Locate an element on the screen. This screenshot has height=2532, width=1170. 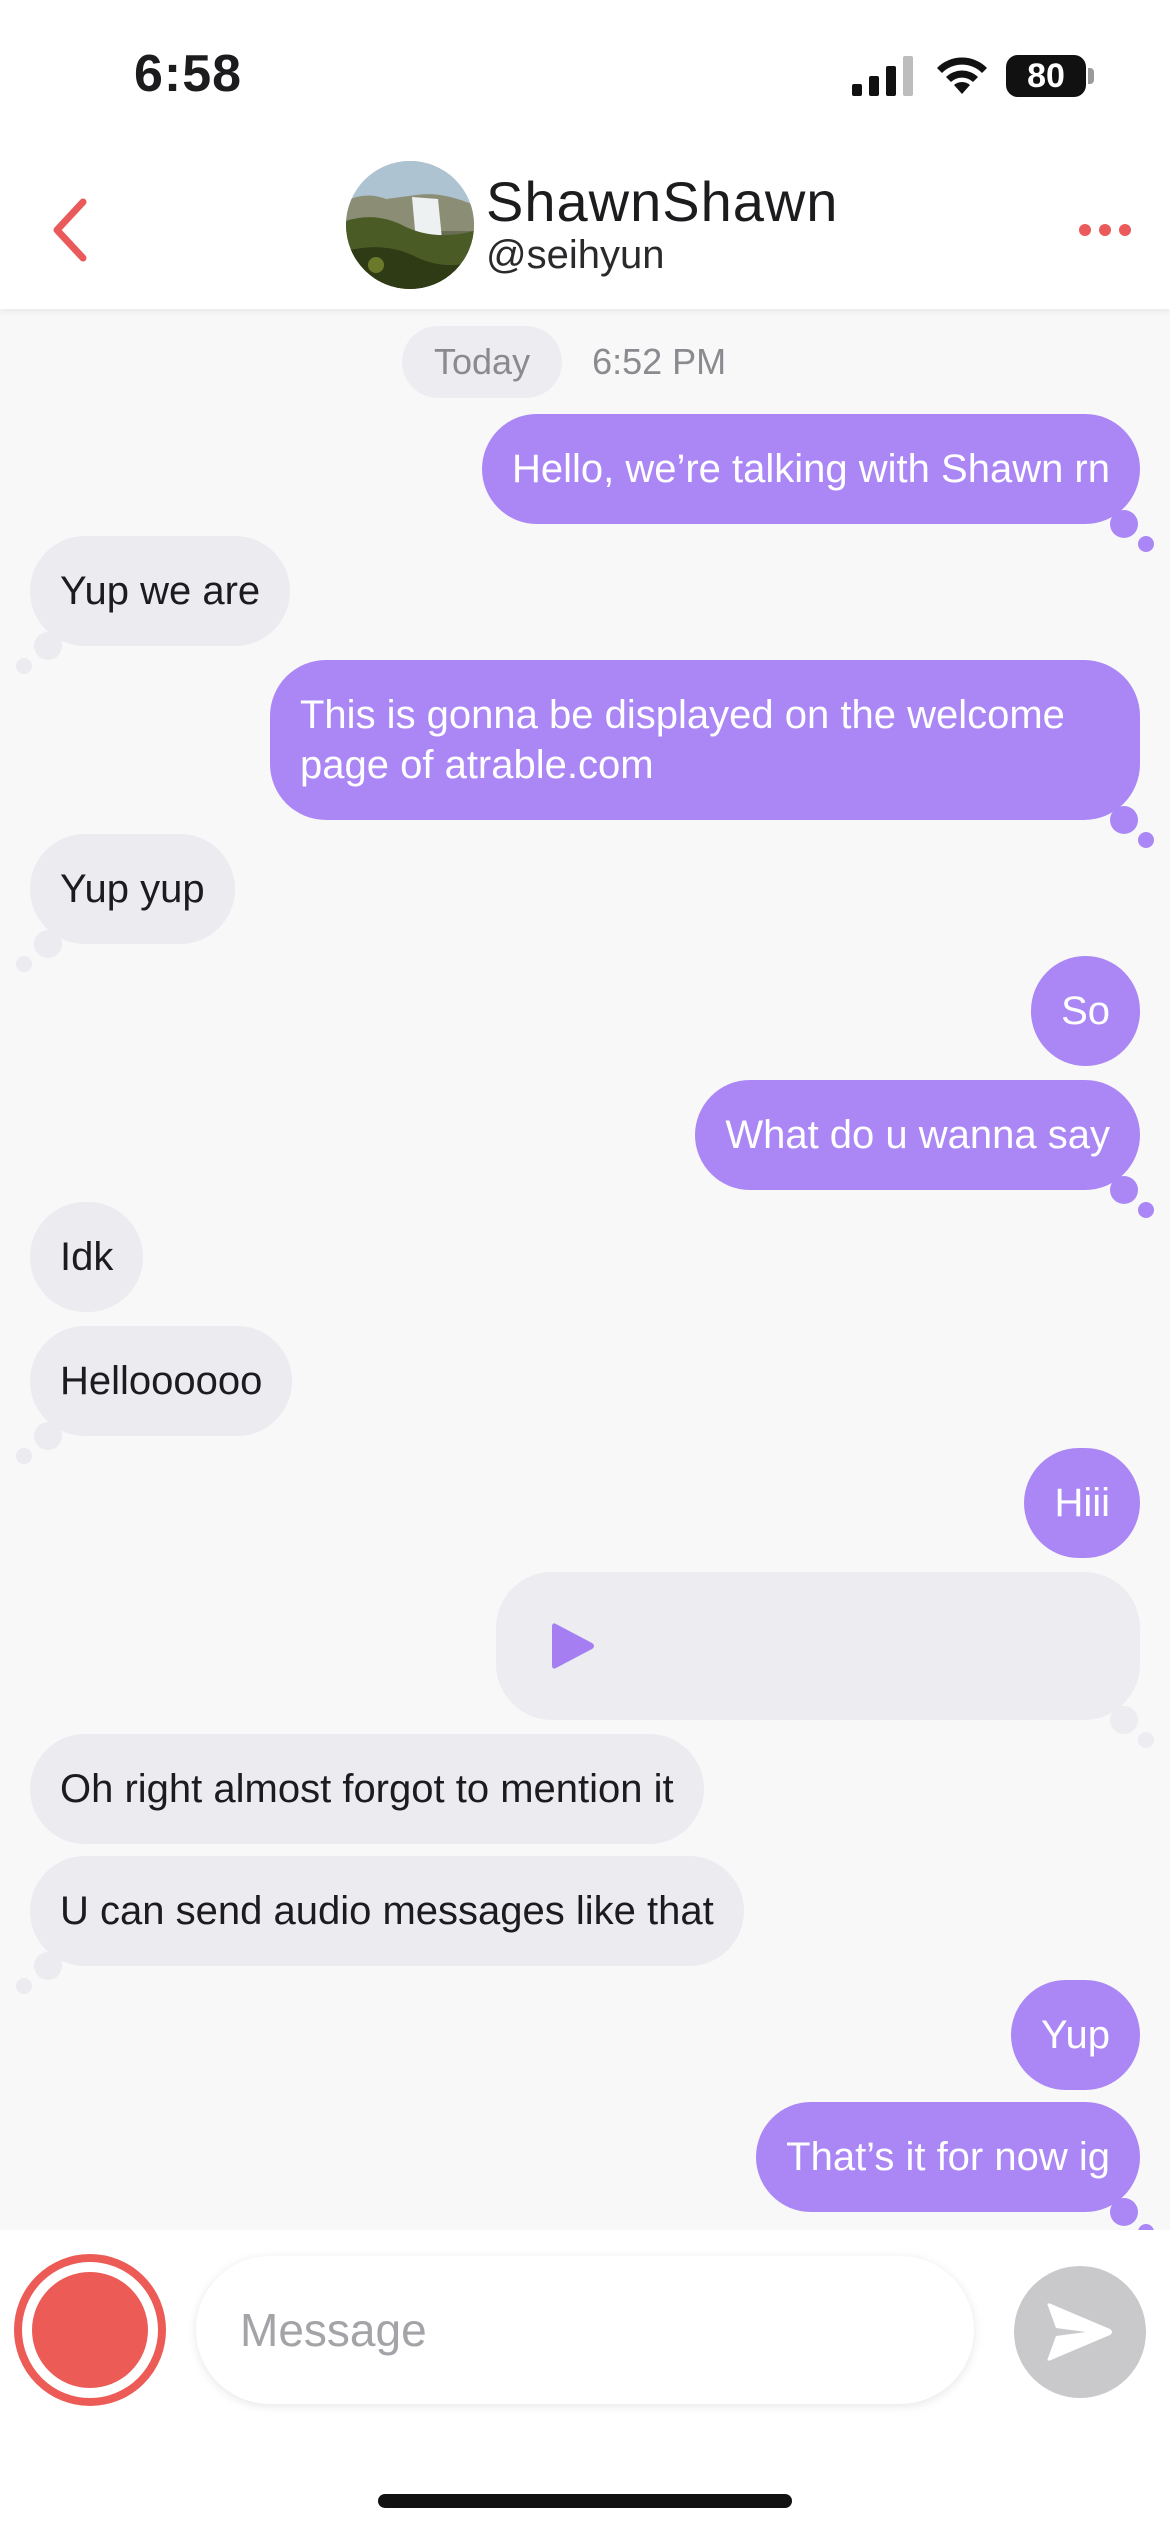
chevron-left-icon is located at coordinates (70, 230).